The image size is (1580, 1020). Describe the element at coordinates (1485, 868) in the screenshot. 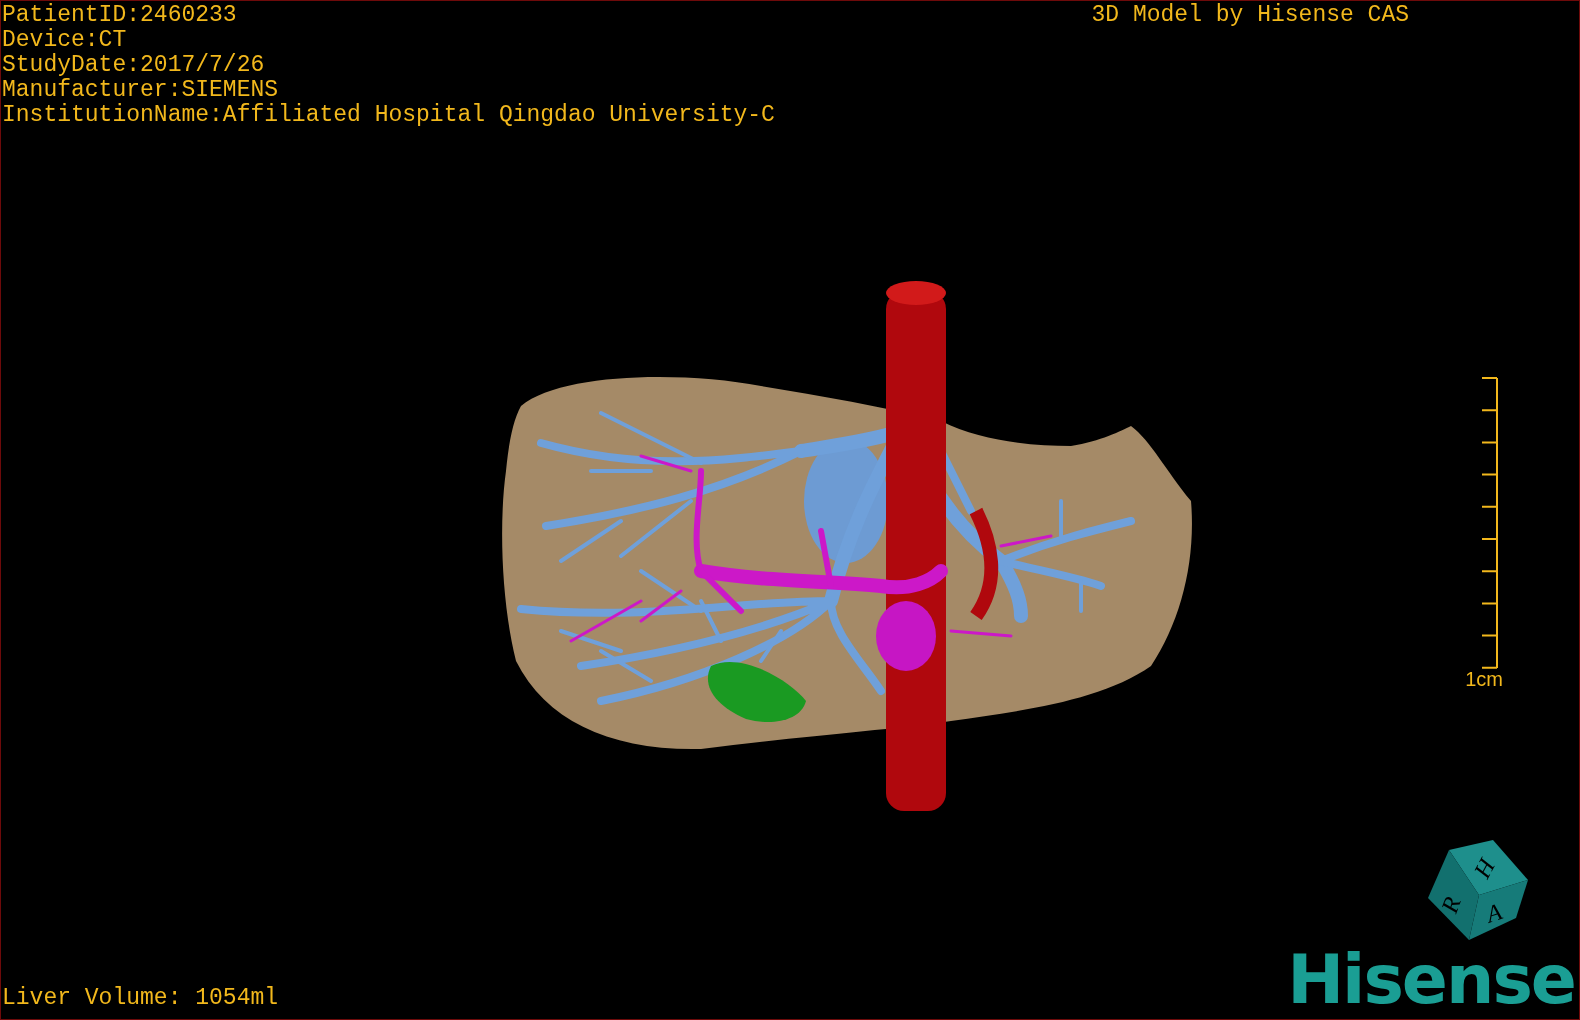

I see `cube-axis-letter: H` at that location.